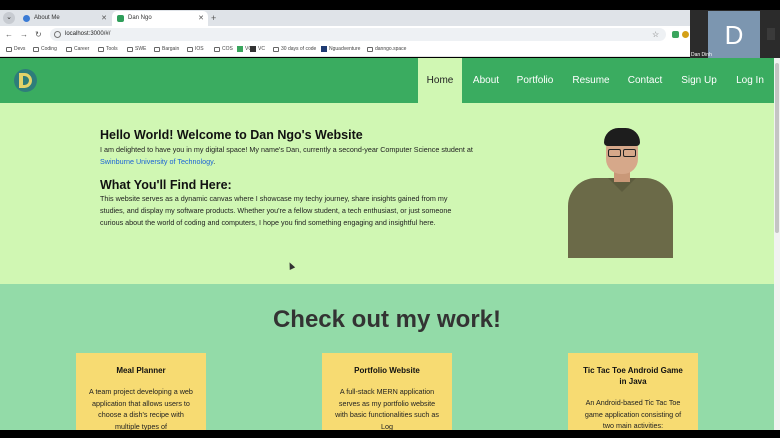 Image resolution: width=780 pixels, height=438 pixels. I want to click on globe-icon, so click(26, 18).